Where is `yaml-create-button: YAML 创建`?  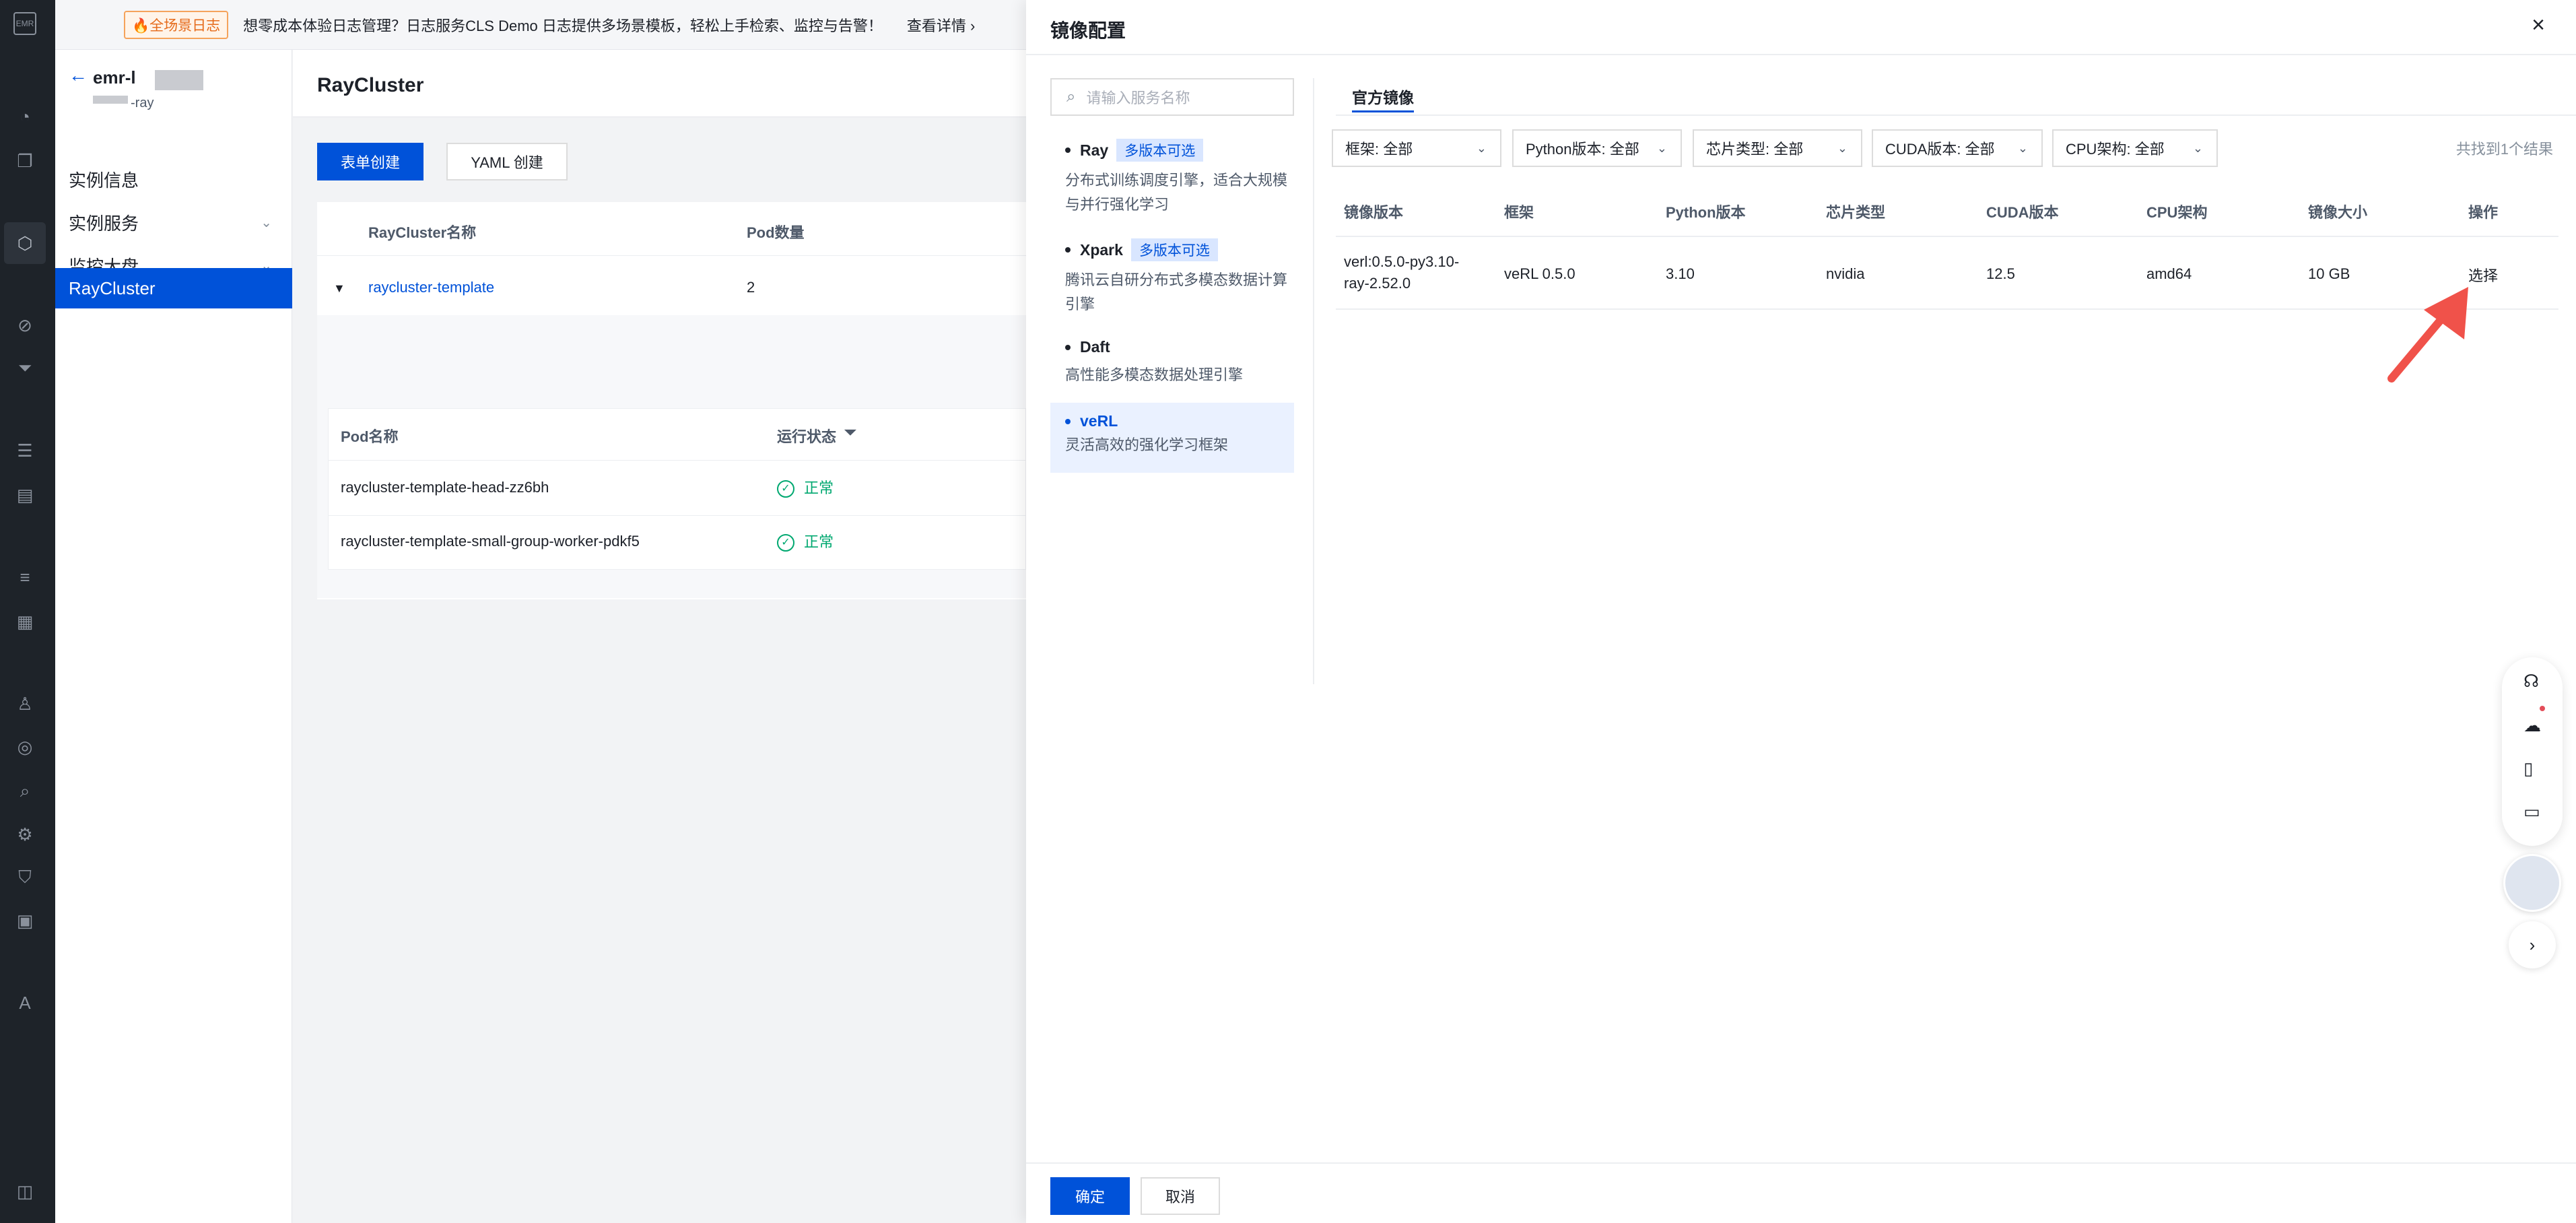
yaml-create-button: YAML 创建 is located at coordinates (507, 161).